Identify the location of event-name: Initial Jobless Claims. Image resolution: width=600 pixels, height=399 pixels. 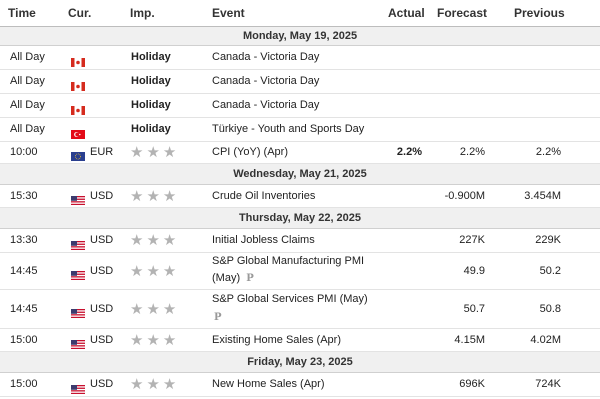
(263, 240).